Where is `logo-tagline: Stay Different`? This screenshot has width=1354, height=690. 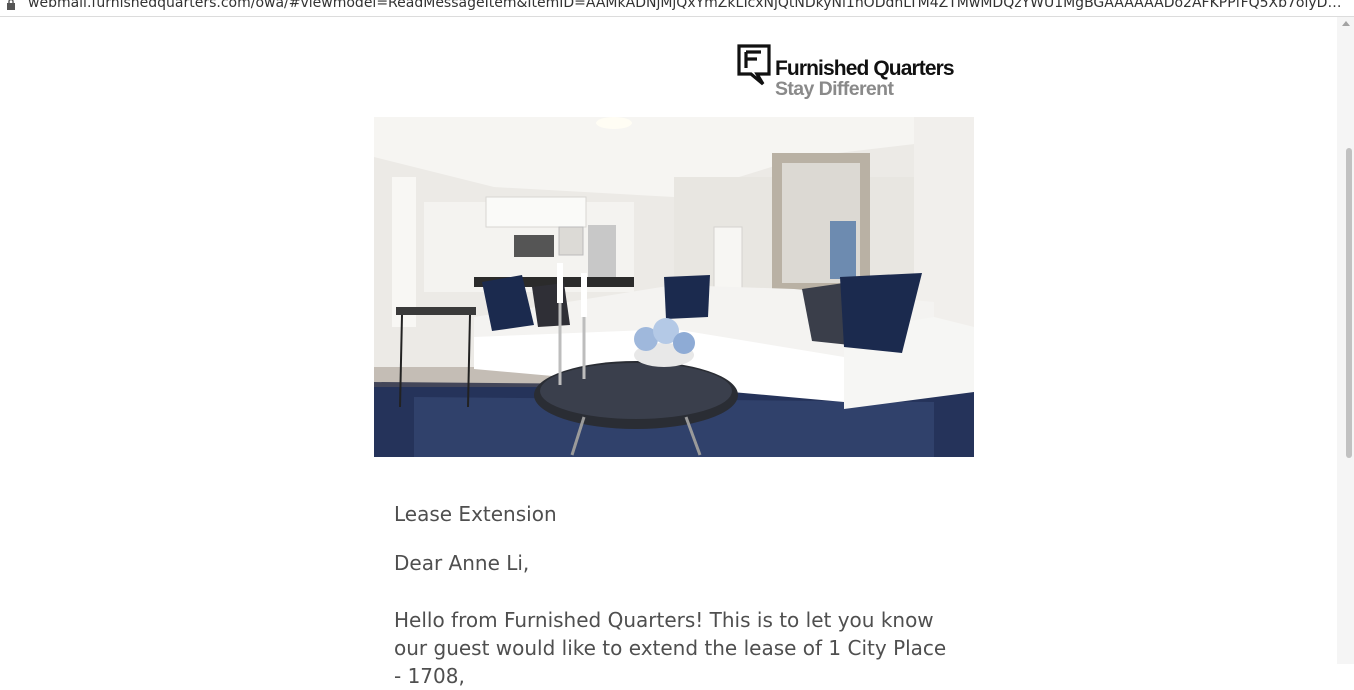
logo-tagline: Stay Different is located at coordinates (834, 89).